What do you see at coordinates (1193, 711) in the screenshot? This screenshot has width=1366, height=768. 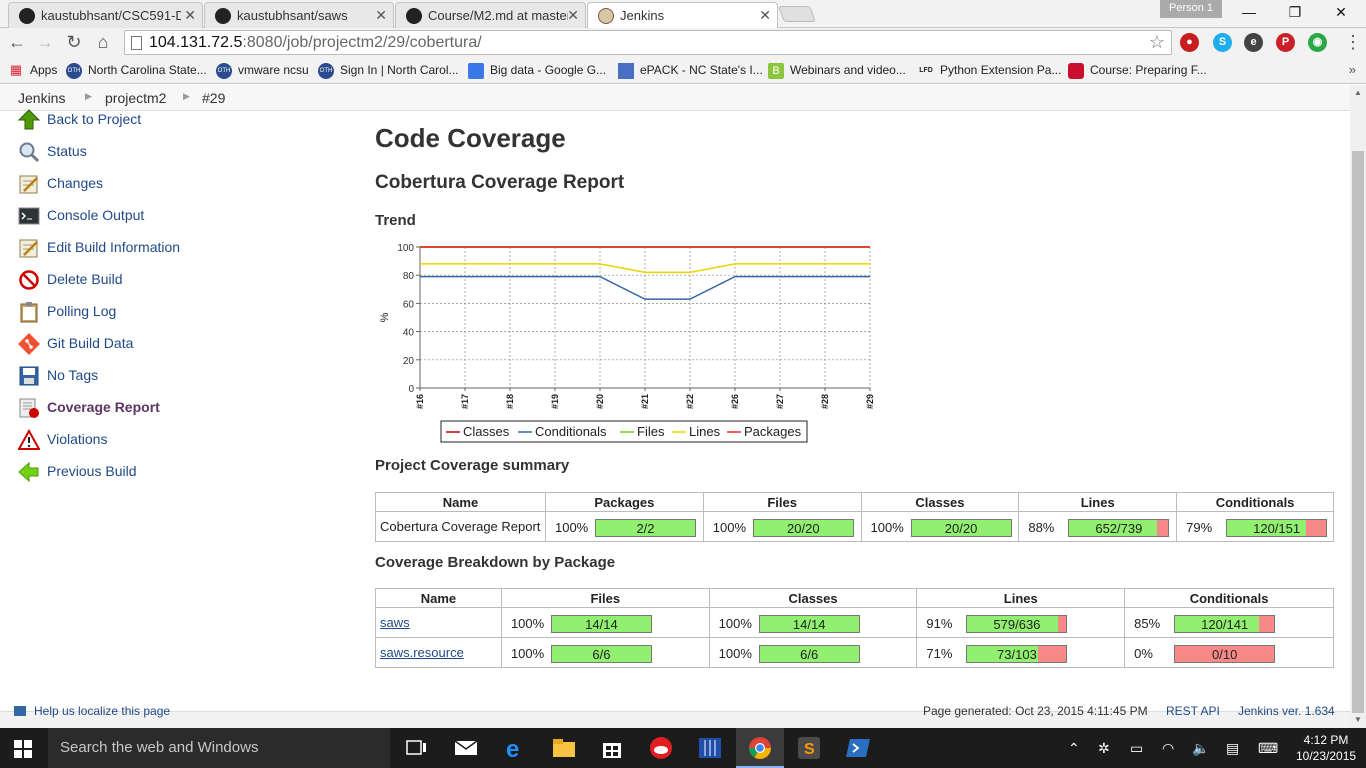 I see `rest-api-link: REST API` at bounding box center [1193, 711].